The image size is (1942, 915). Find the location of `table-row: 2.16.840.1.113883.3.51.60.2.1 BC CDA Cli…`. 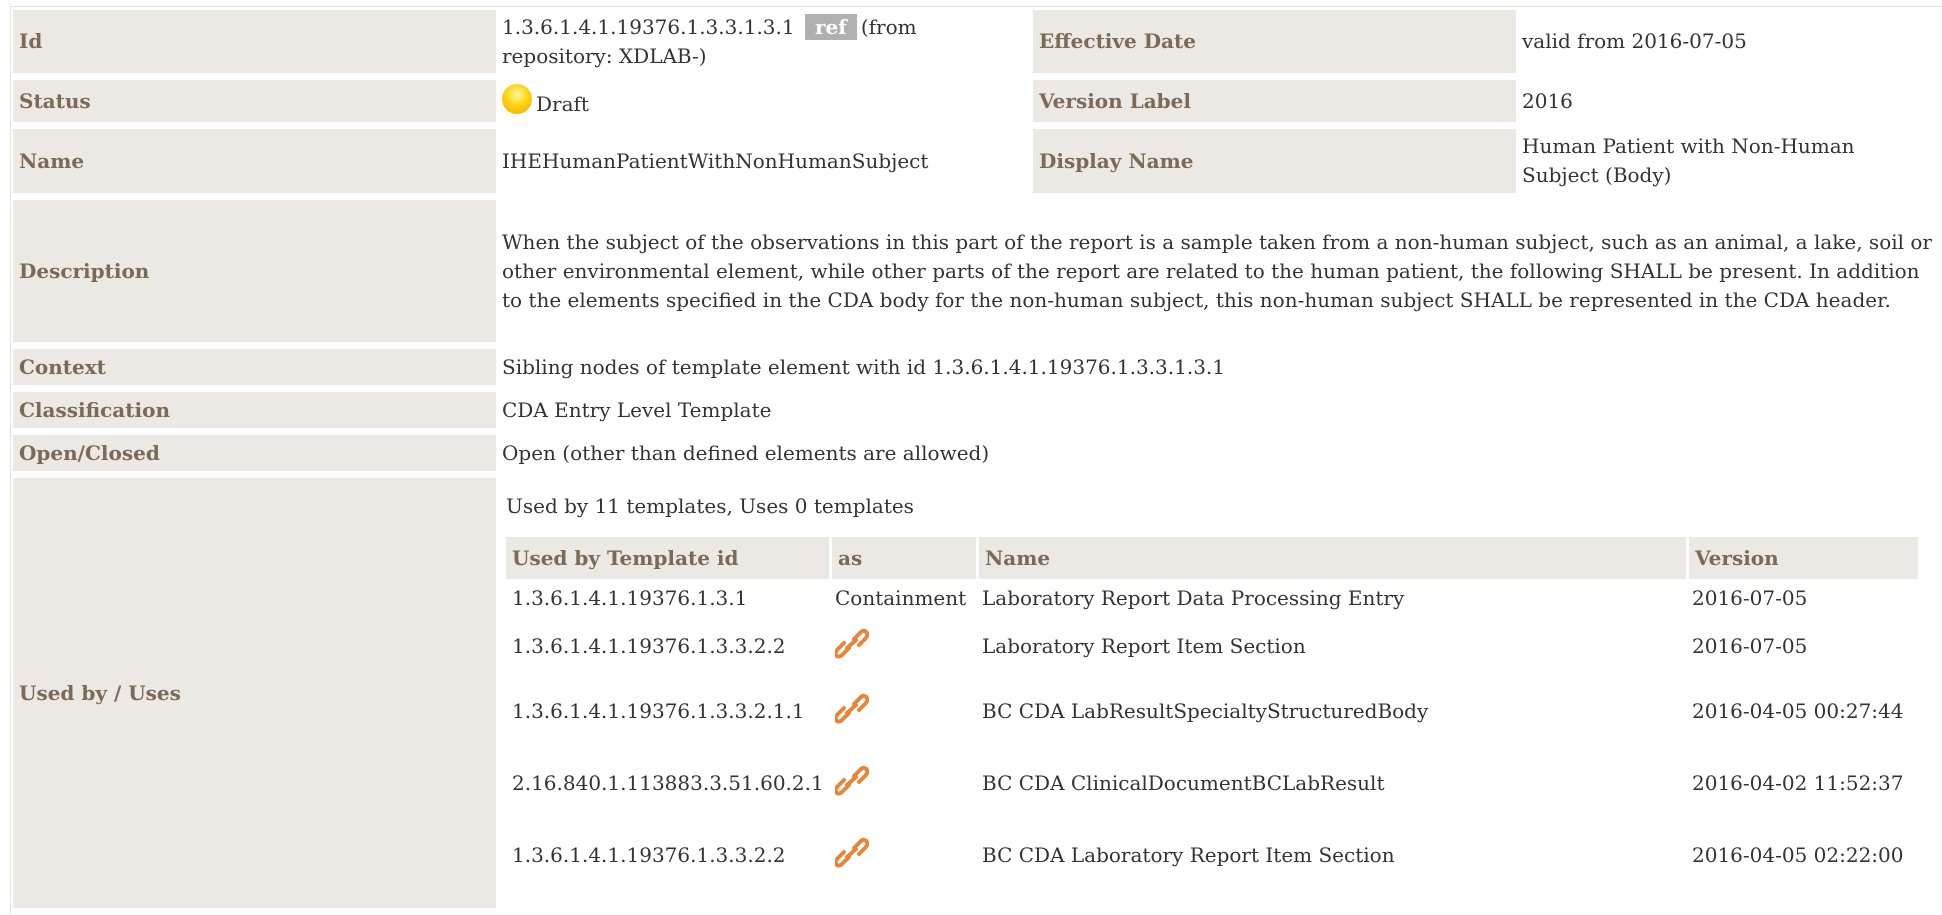

table-row: 2.16.840.1.113883.3.51.60.2.1 BC CDA Cli… is located at coordinates (1212, 783).